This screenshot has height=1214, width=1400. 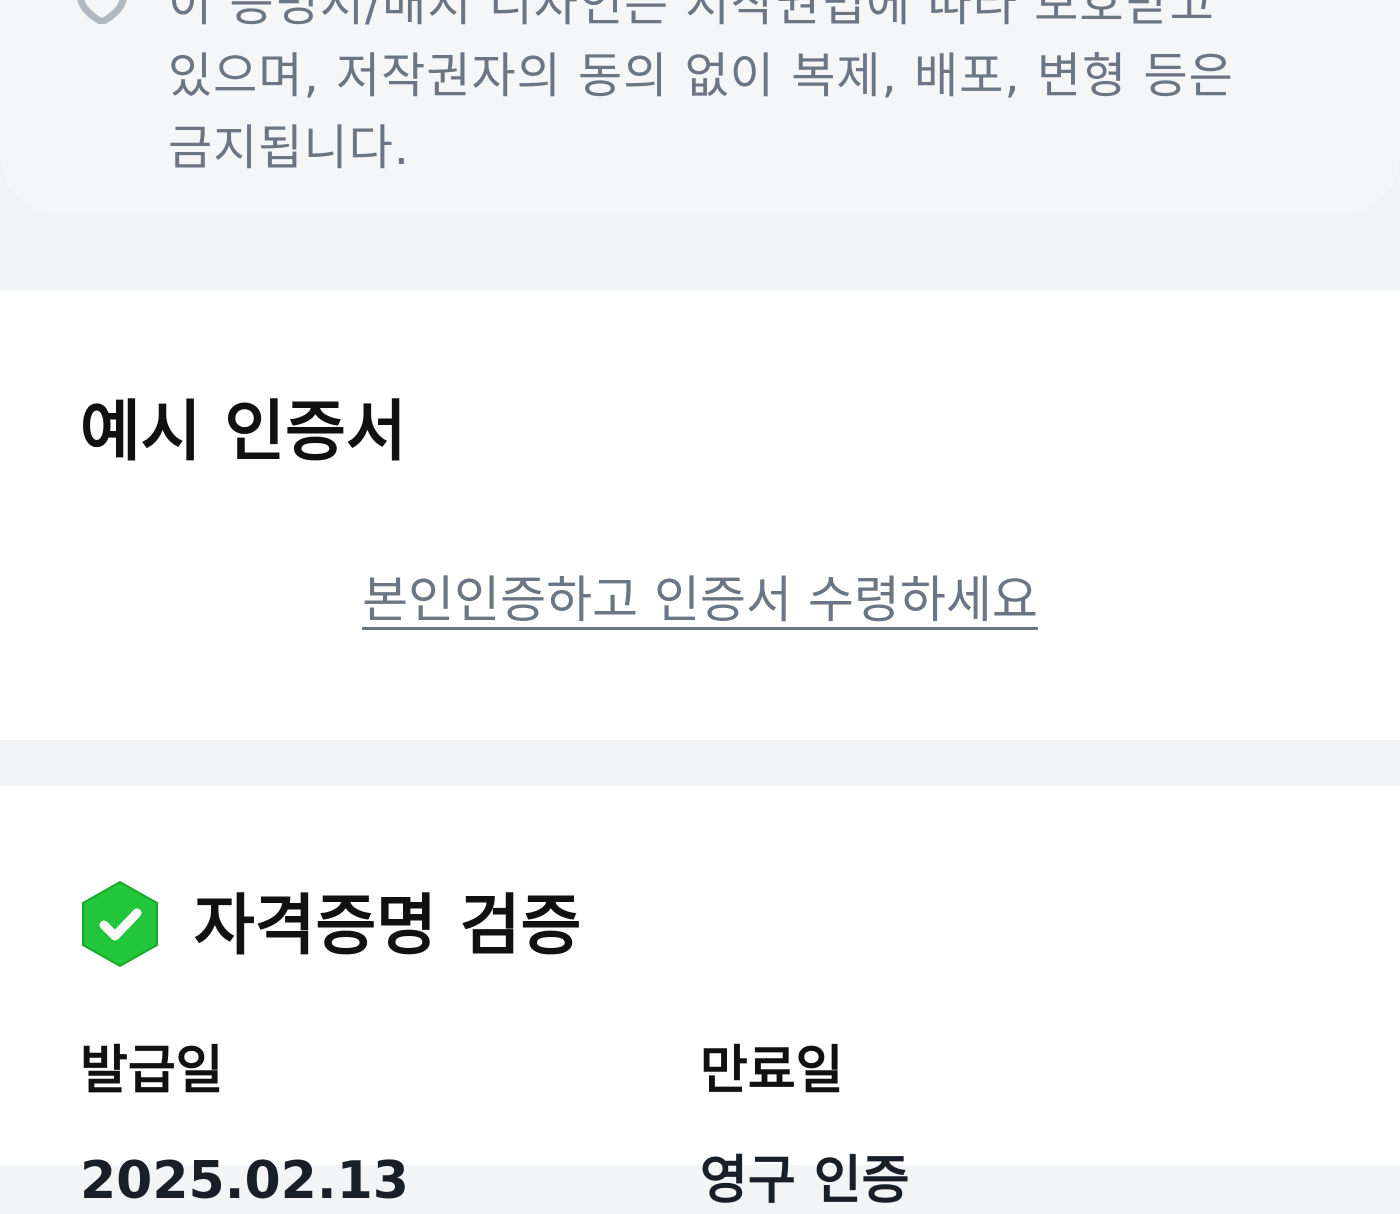 I want to click on example-certificate-title: 예시 인증서, so click(x=243, y=431).